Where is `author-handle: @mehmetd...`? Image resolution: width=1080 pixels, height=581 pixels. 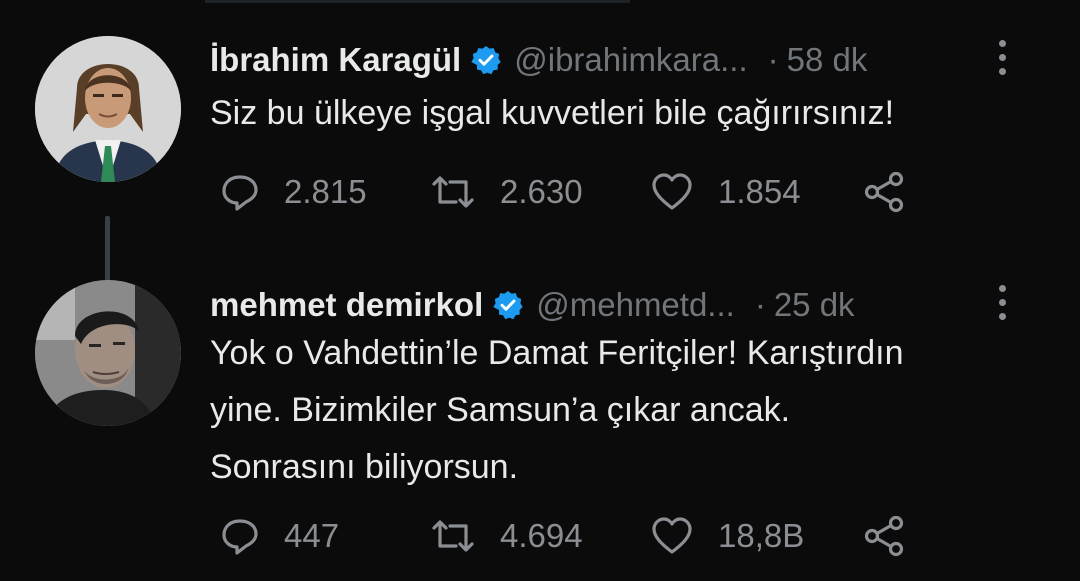 author-handle: @mehmetd... is located at coordinates (635, 305).